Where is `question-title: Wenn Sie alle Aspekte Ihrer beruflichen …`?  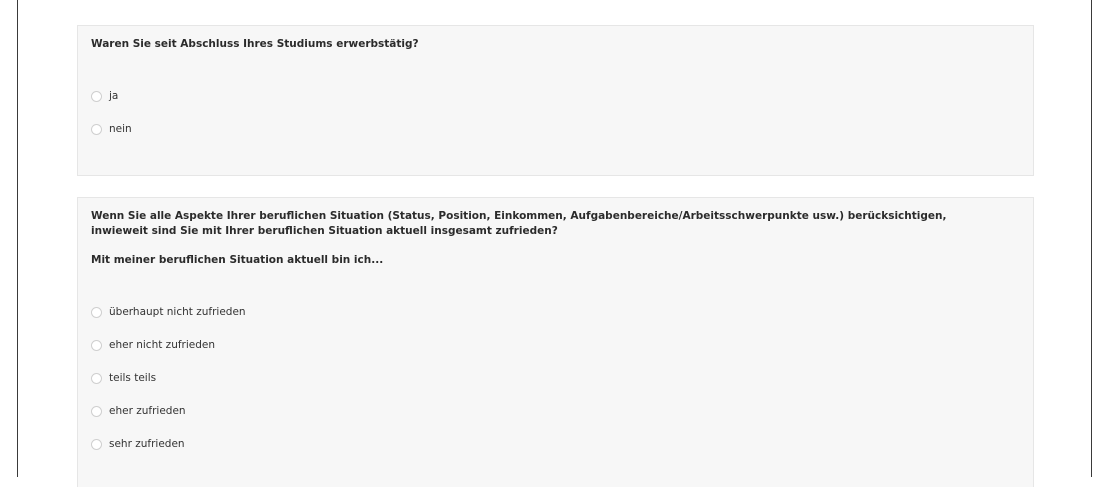
question-title: Wenn Sie alle Aspekte Ihrer beruflichen … is located at coordinates (519, 223).